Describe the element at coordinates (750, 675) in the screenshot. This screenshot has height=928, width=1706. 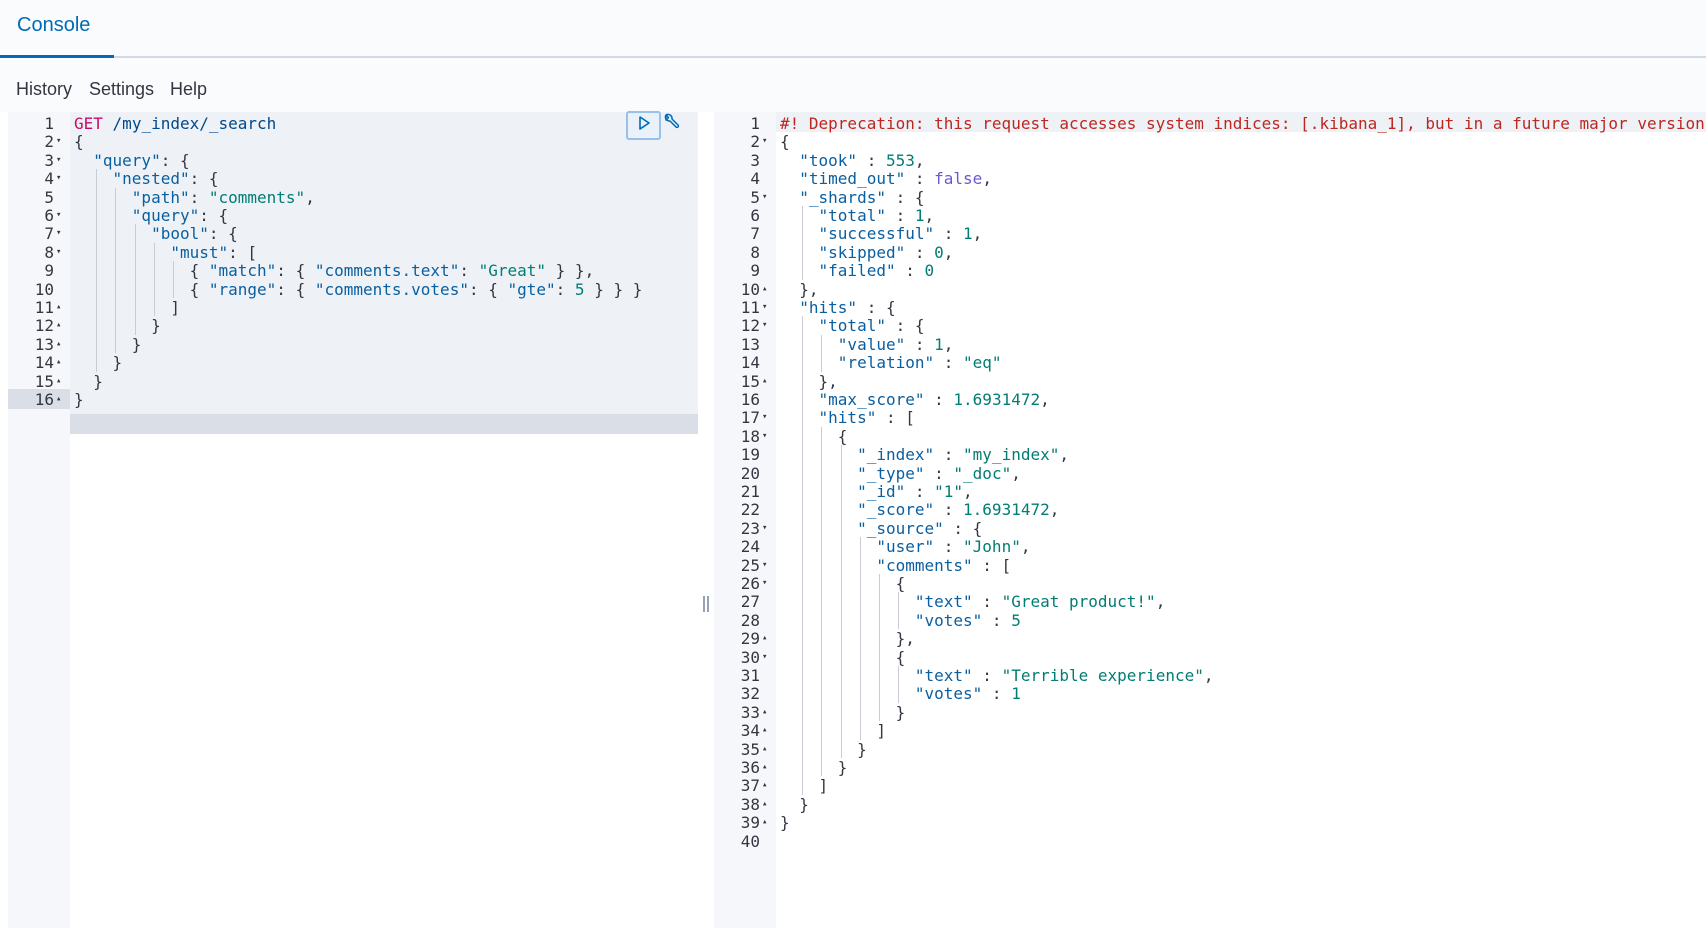
I see `response-line-number: 31` at that location.